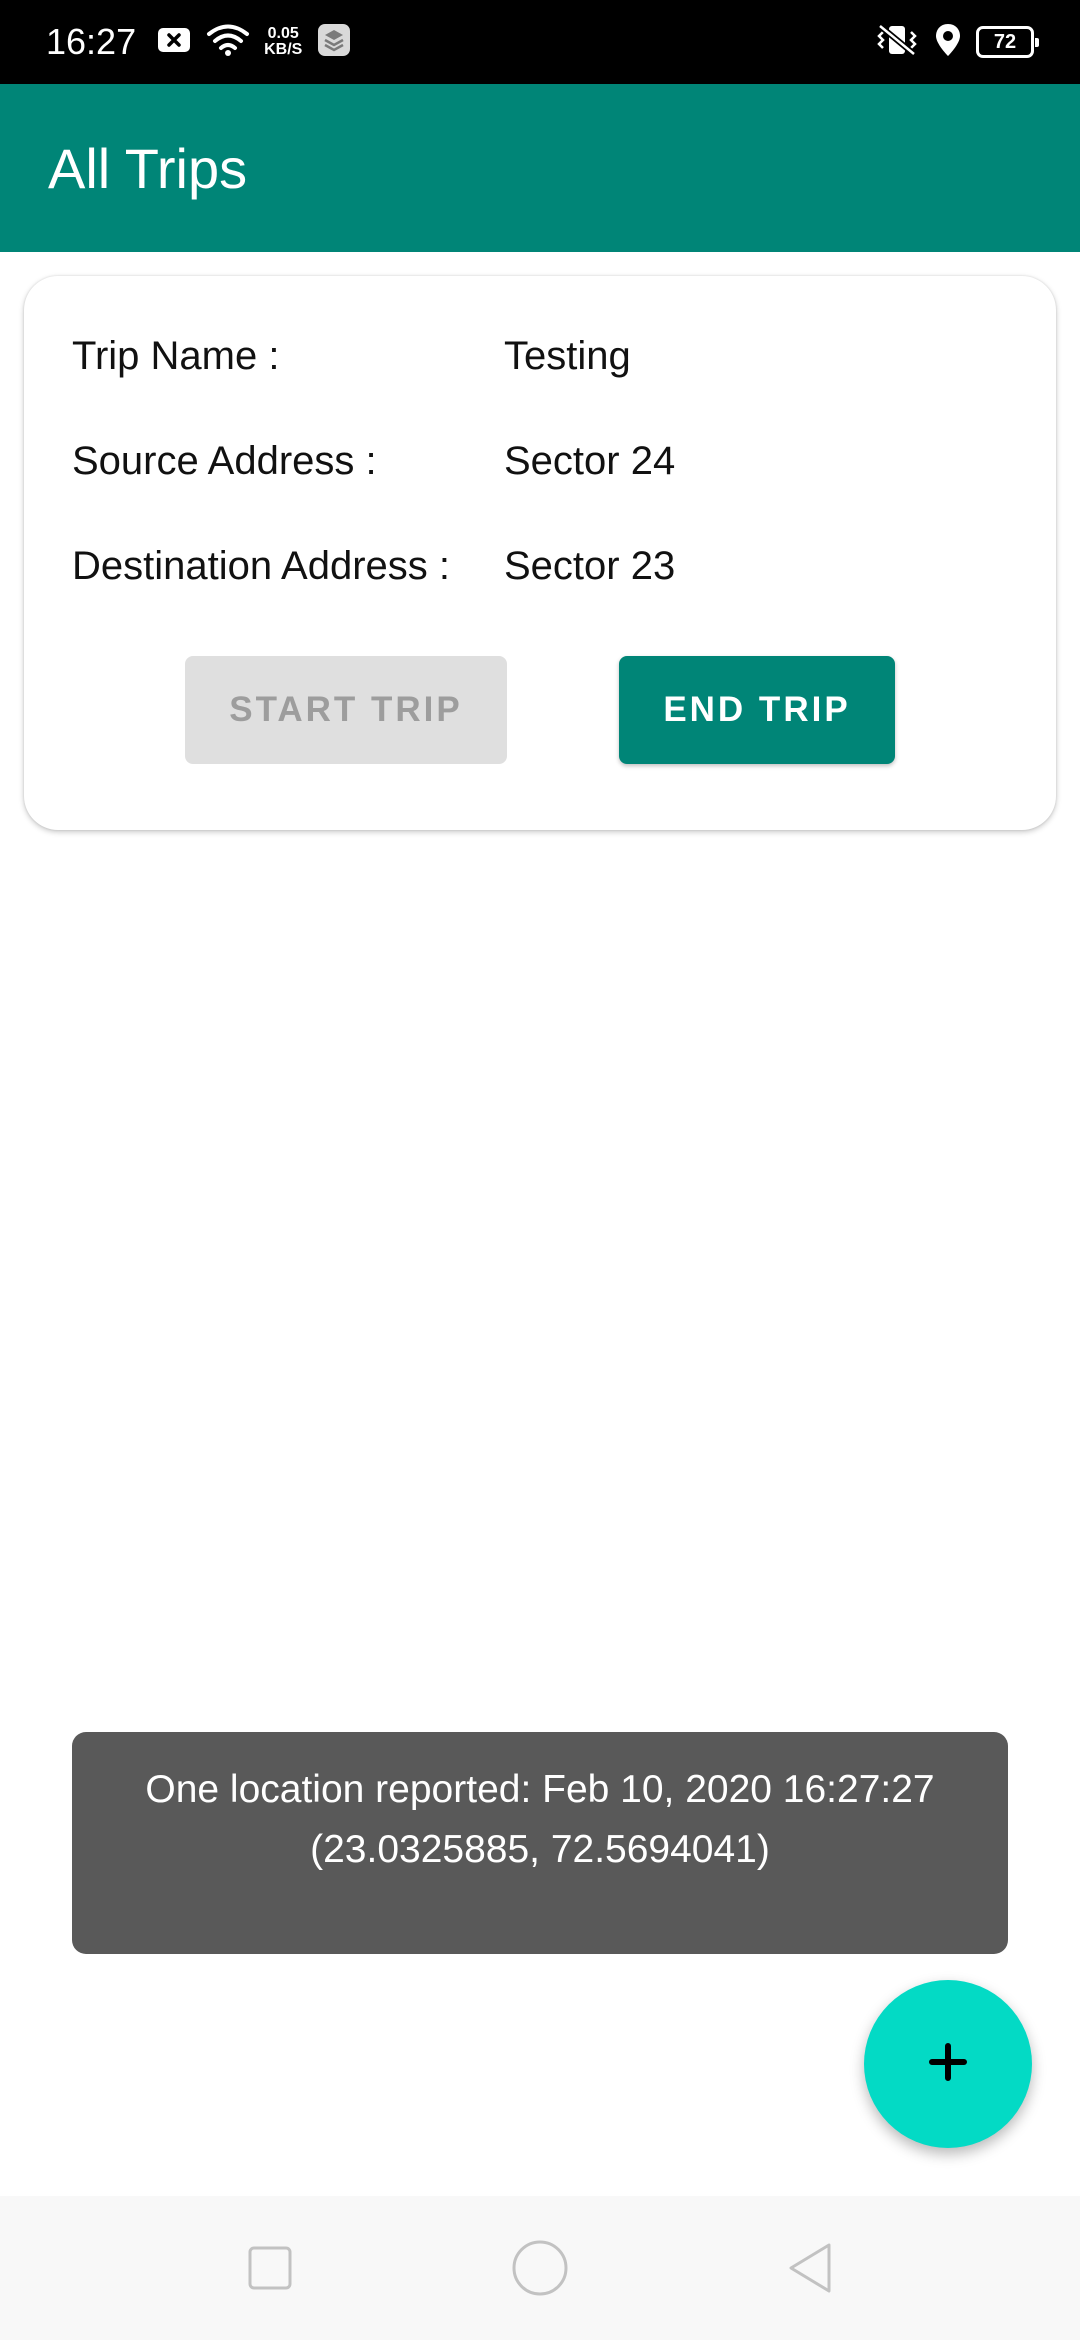  What do you see at coordinates (91, 41) in the screenshot?
I see `status-time: 16:27` at bounding box center [91, 41].